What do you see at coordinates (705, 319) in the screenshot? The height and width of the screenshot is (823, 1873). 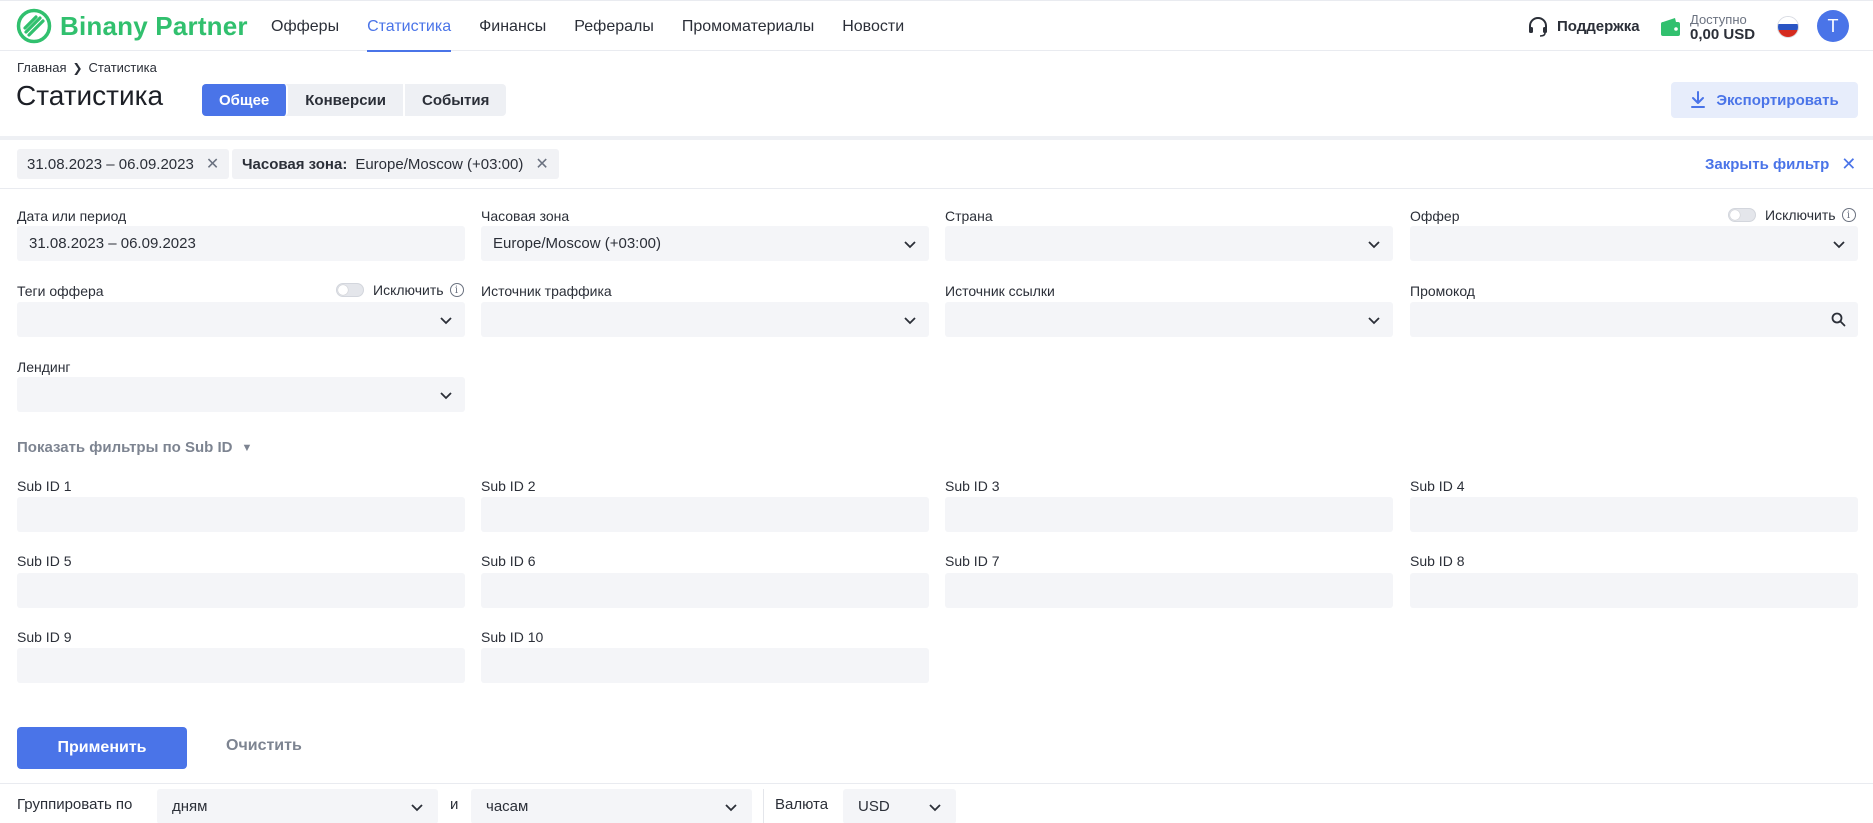 I see `traffic-source-select` at bounding box center [705, 319].